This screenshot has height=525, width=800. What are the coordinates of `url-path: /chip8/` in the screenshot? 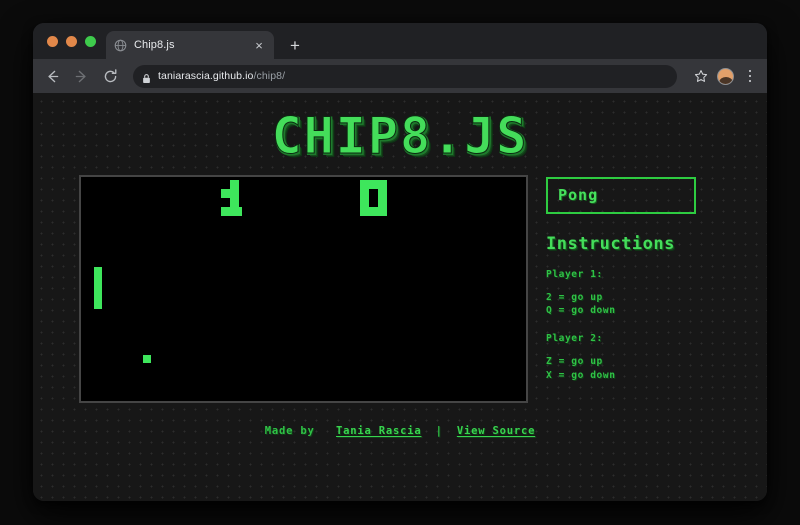 It's located at (269, 76).